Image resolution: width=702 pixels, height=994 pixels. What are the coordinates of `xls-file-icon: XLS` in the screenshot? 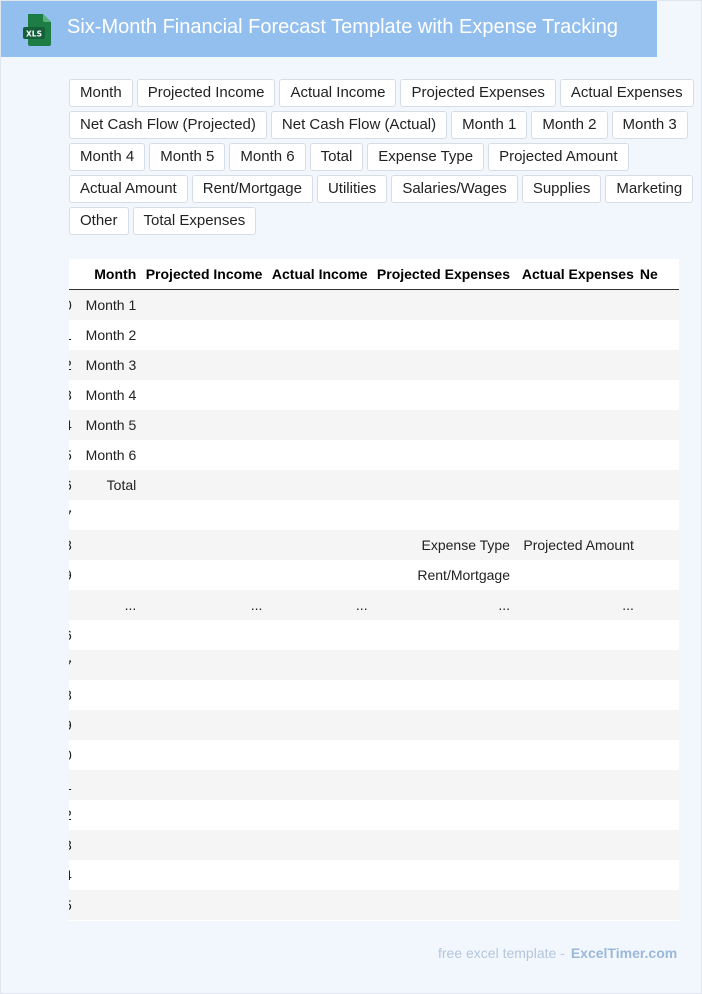 It's located at (37, 30).